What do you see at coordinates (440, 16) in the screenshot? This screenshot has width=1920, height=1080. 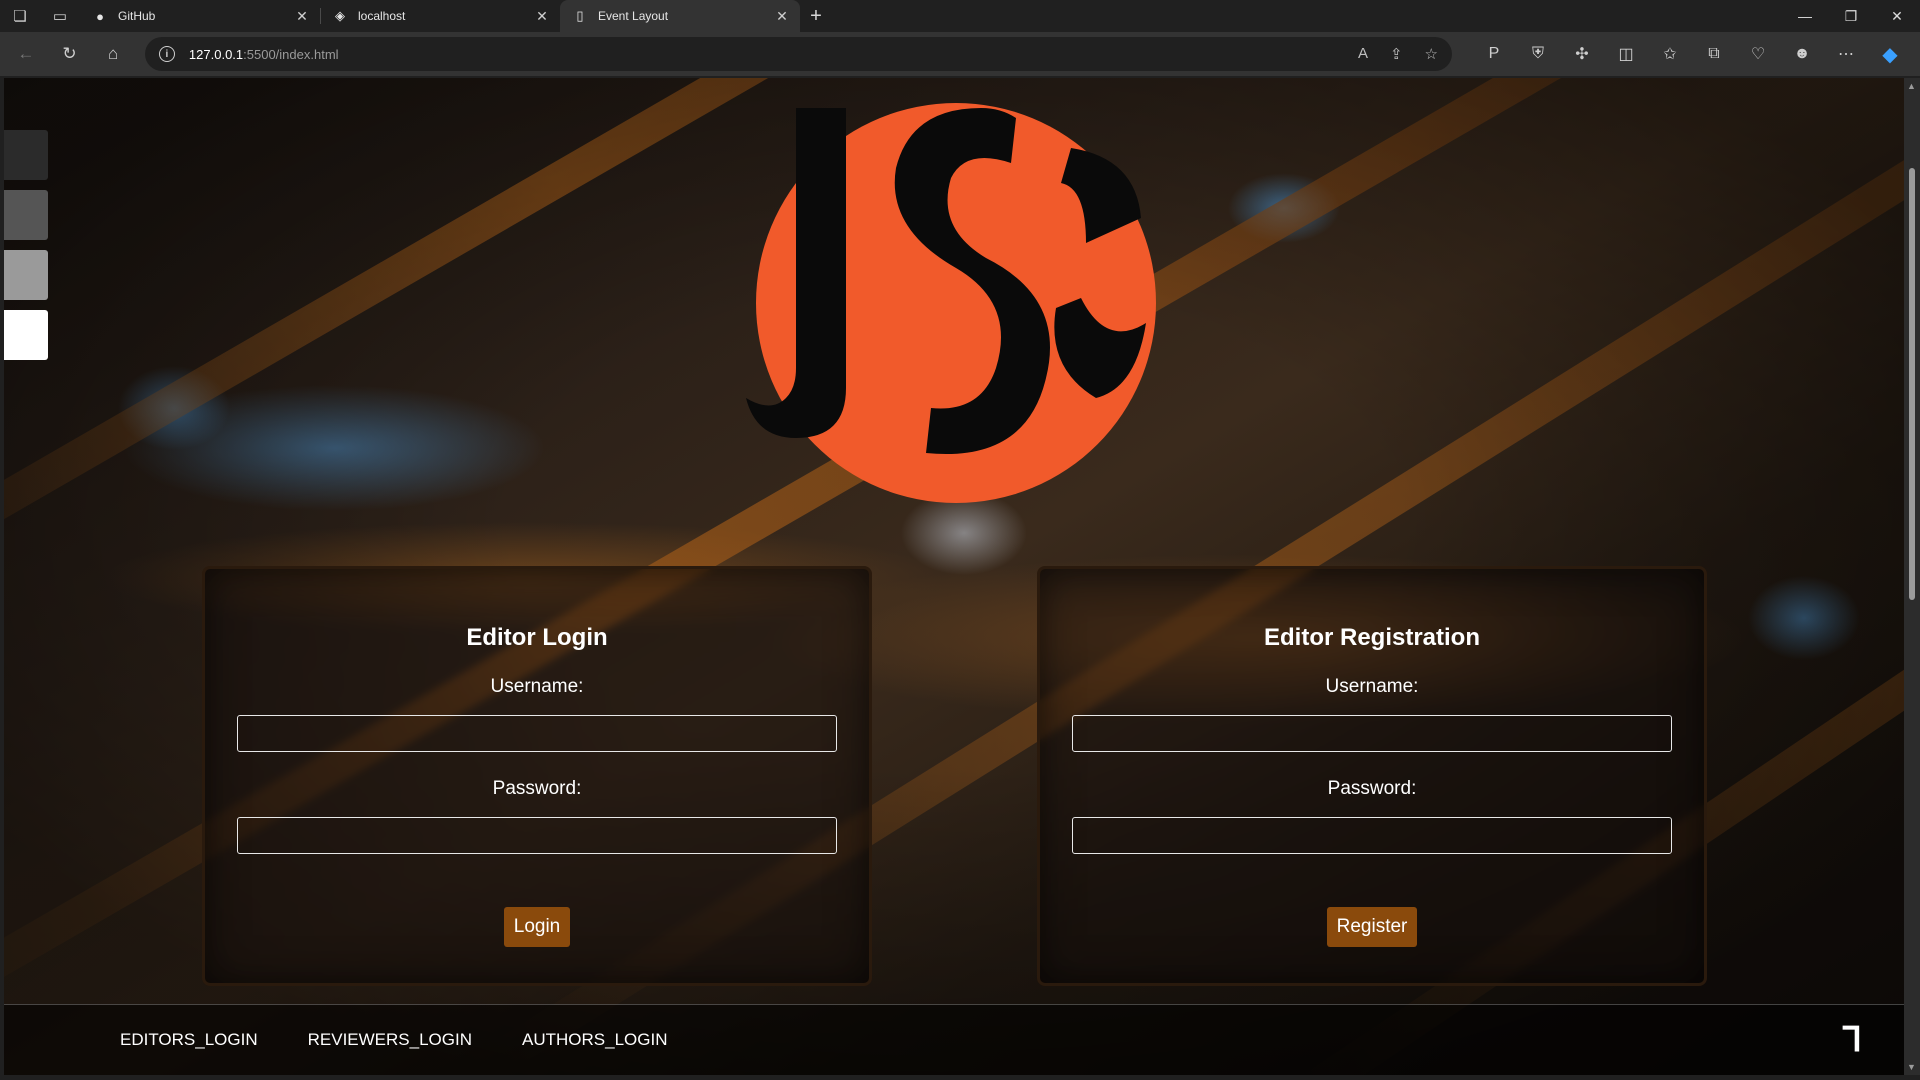 I see `tab-localhost: ◈ localhost ✕` at bounding box center [440, 16].